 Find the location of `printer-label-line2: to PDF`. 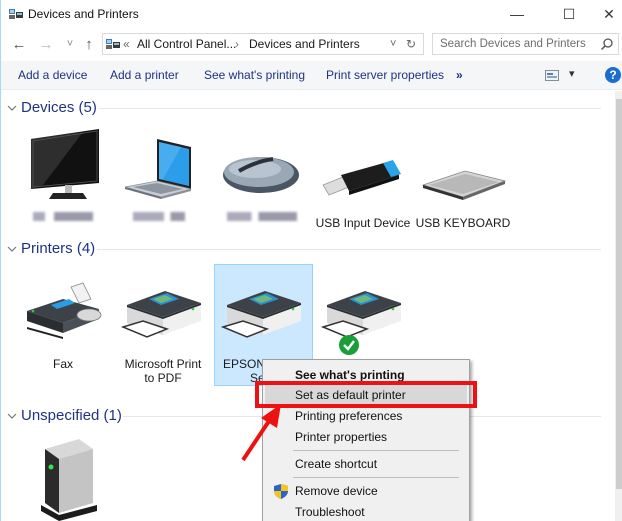

printer-label-line2: to PDF is located at coordinates (163, 378).